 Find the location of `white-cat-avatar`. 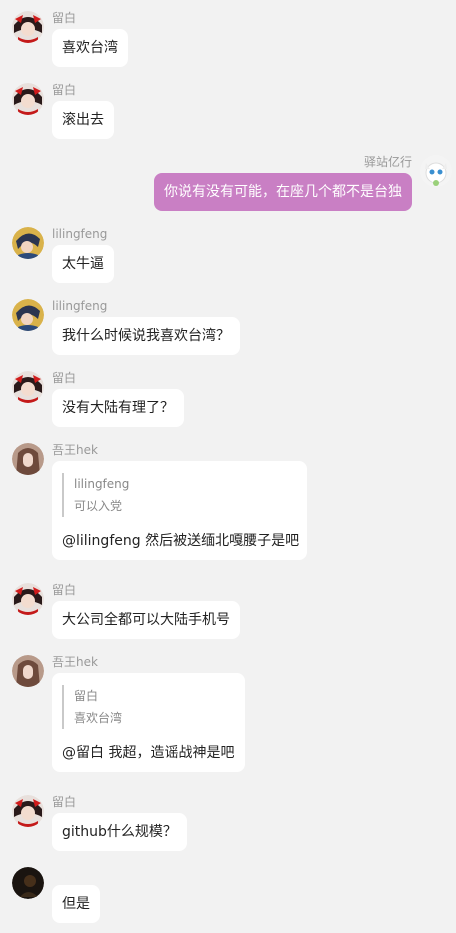

white-cat-avatar is located at coordinates (436, 171).